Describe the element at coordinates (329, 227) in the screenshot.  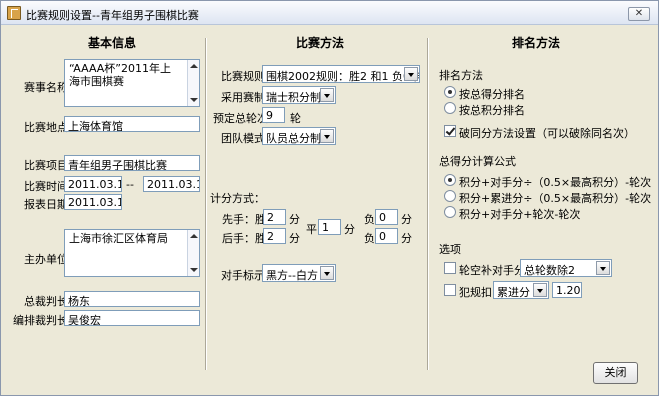
I see `draw-field: 1` at that location.